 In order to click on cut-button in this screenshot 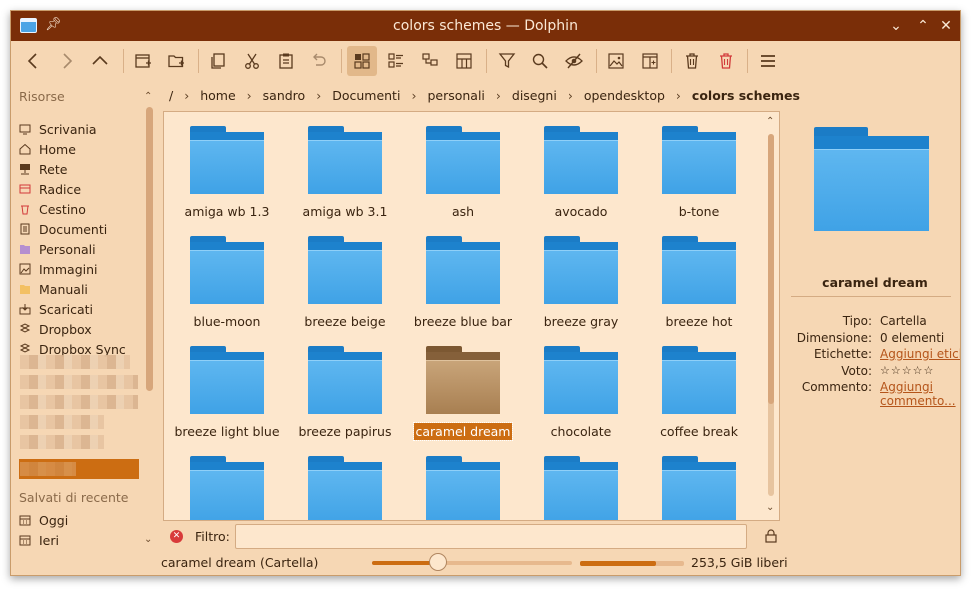, I will do `click(252, 61)`.